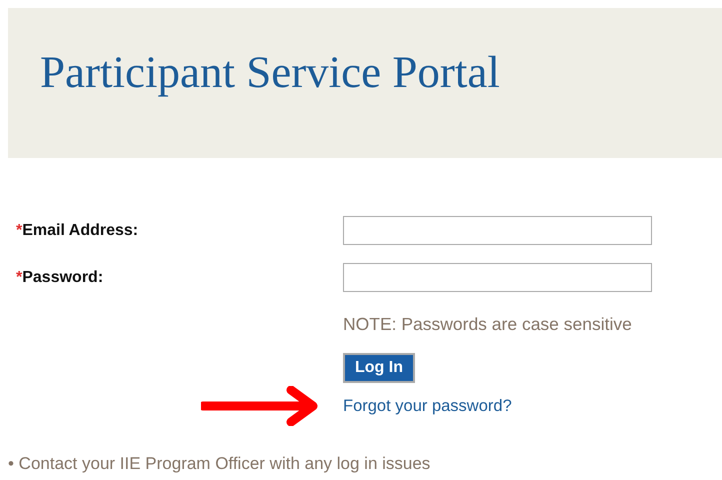 This screenshot has height=480, width=722. Describe the element at coordinates (487, 324) in the screenshot. I see `note-text: NOTE: Passwords are case sensitive` at that location.